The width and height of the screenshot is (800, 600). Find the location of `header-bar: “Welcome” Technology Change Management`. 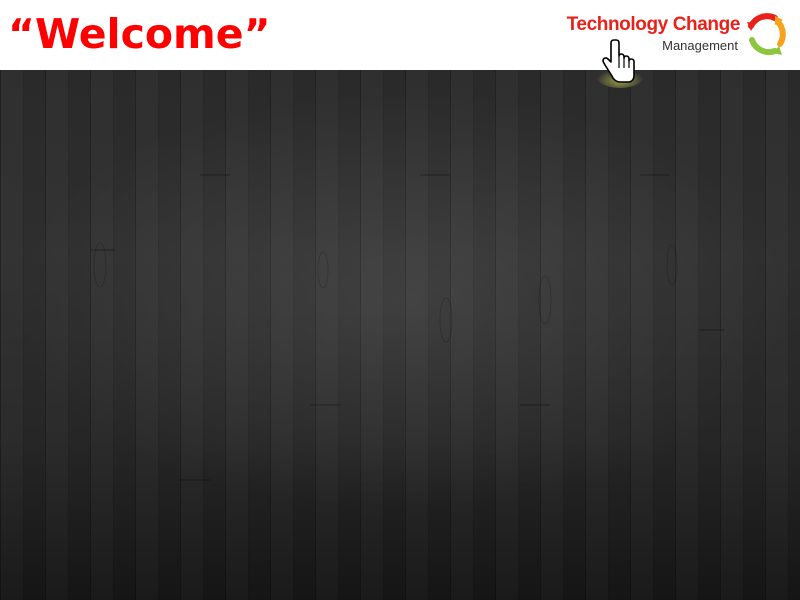

header-bar: “Welcome” Technology Change Management is located at coordinates (400, 35).